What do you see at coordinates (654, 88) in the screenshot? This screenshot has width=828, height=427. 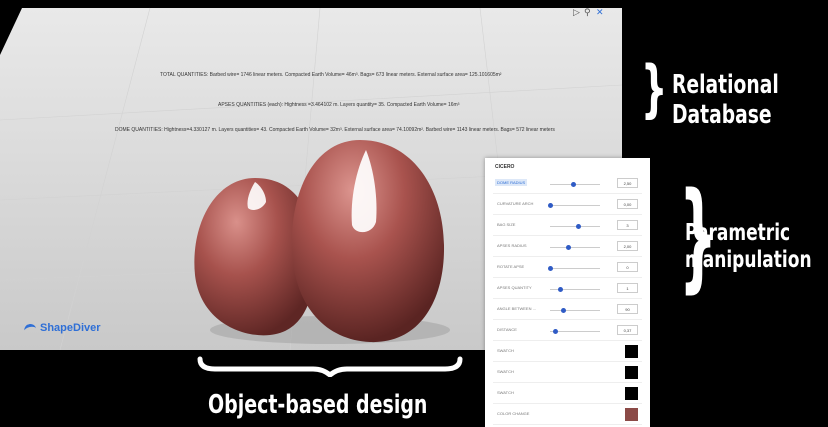 I see `relational-brace: }` at bounding box center [654, 88].